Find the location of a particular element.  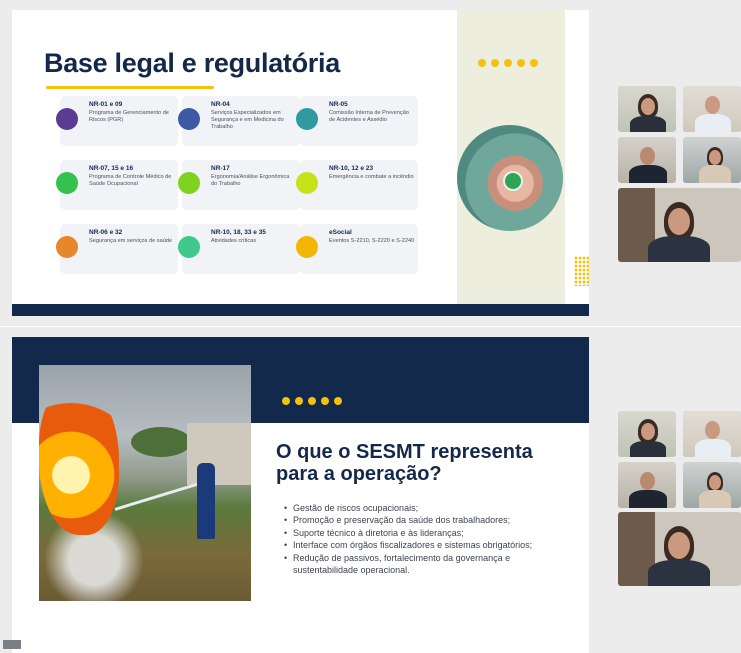

nr-card-description: Segurança em serviços de saúde is located at coordinates (131, 241).